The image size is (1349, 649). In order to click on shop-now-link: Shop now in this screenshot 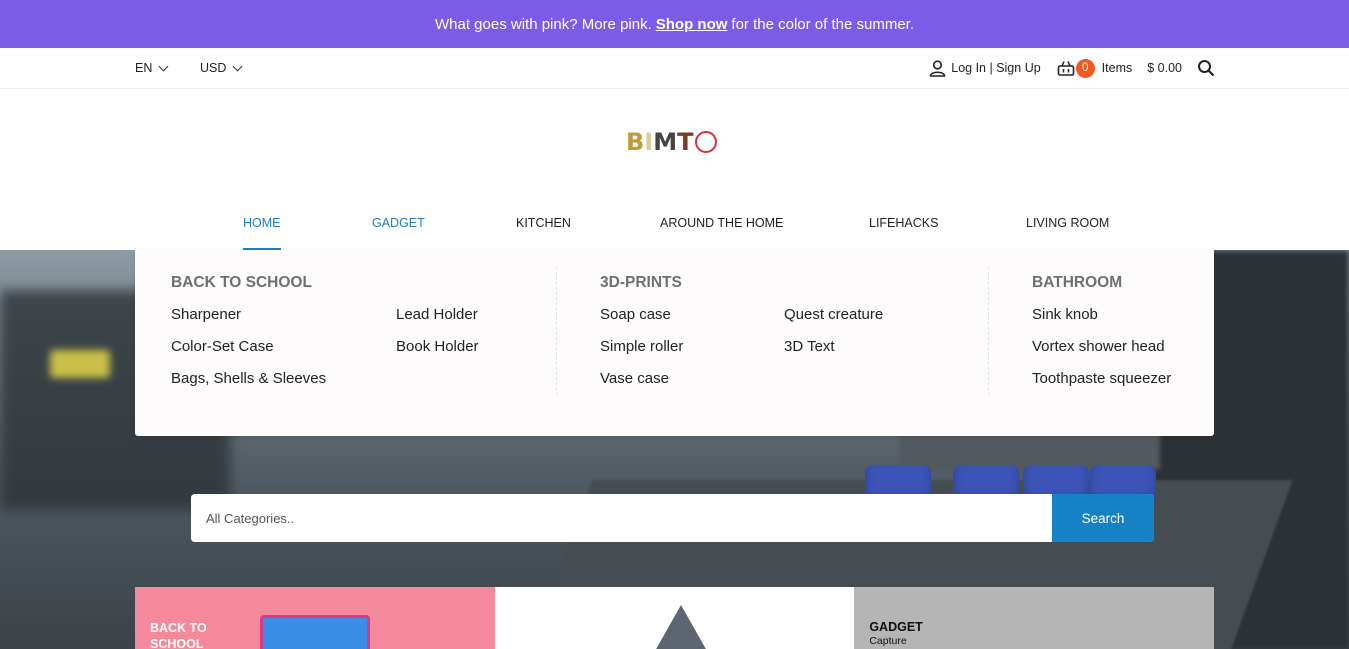, I will do `click(692, 24)`.